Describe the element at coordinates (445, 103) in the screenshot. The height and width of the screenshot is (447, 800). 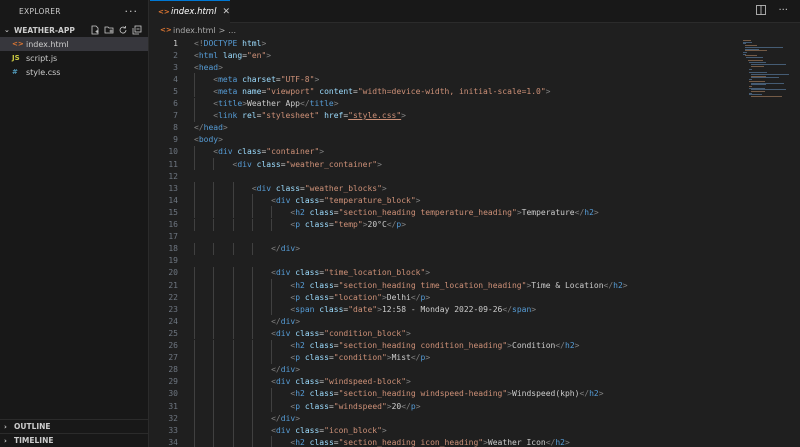
I see `code-line: 6 <title>Weather App</title>` at that location.